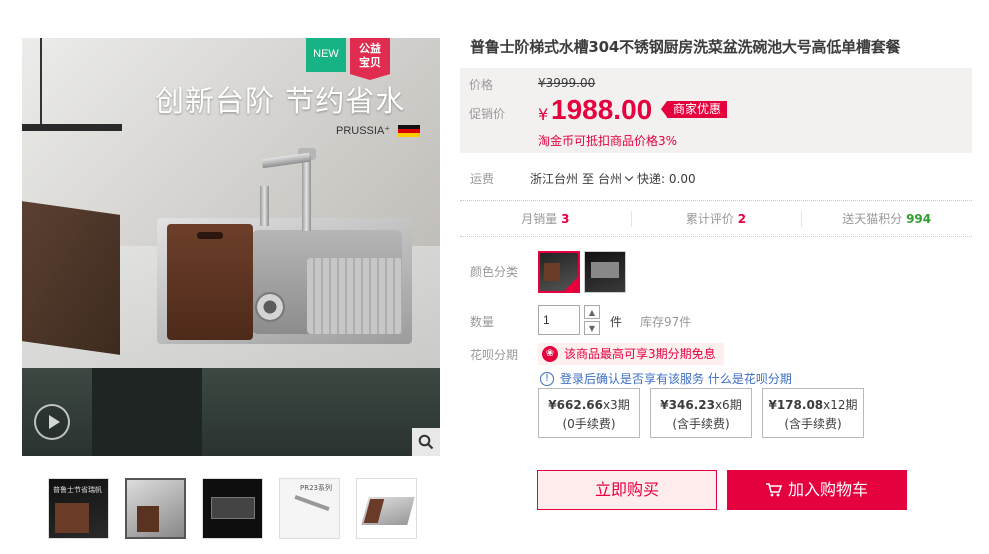 The image size is (989, 554). What do you see at coordinates (539, 219) in the screenshot?
I see `monthly-sales-label: 月销量` at bounding box center [539, 219].